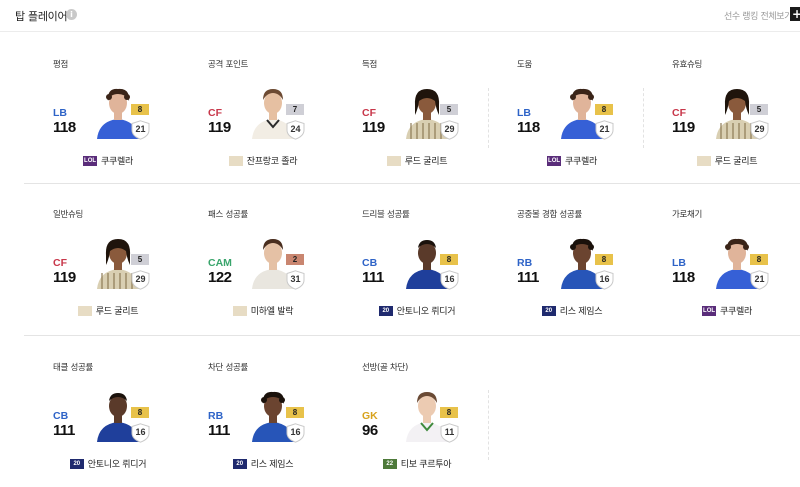  Describe the element at coordinates (389, 463) in the screenshot. I see `season-badge-icon: 22` at that location.